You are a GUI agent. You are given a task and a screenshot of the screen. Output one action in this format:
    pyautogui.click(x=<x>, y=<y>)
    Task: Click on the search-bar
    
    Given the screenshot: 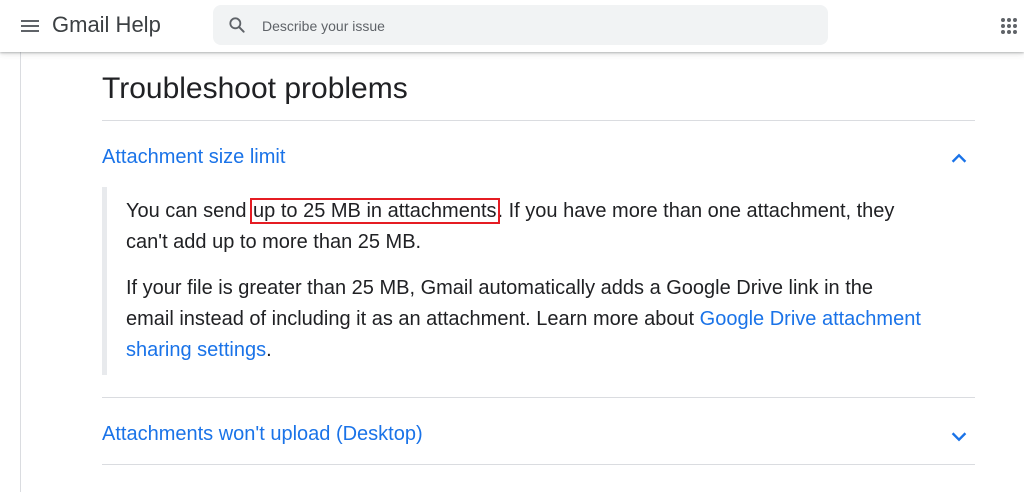 What is the action you would take?
    pyautogui.click(x=520, y=26)
    